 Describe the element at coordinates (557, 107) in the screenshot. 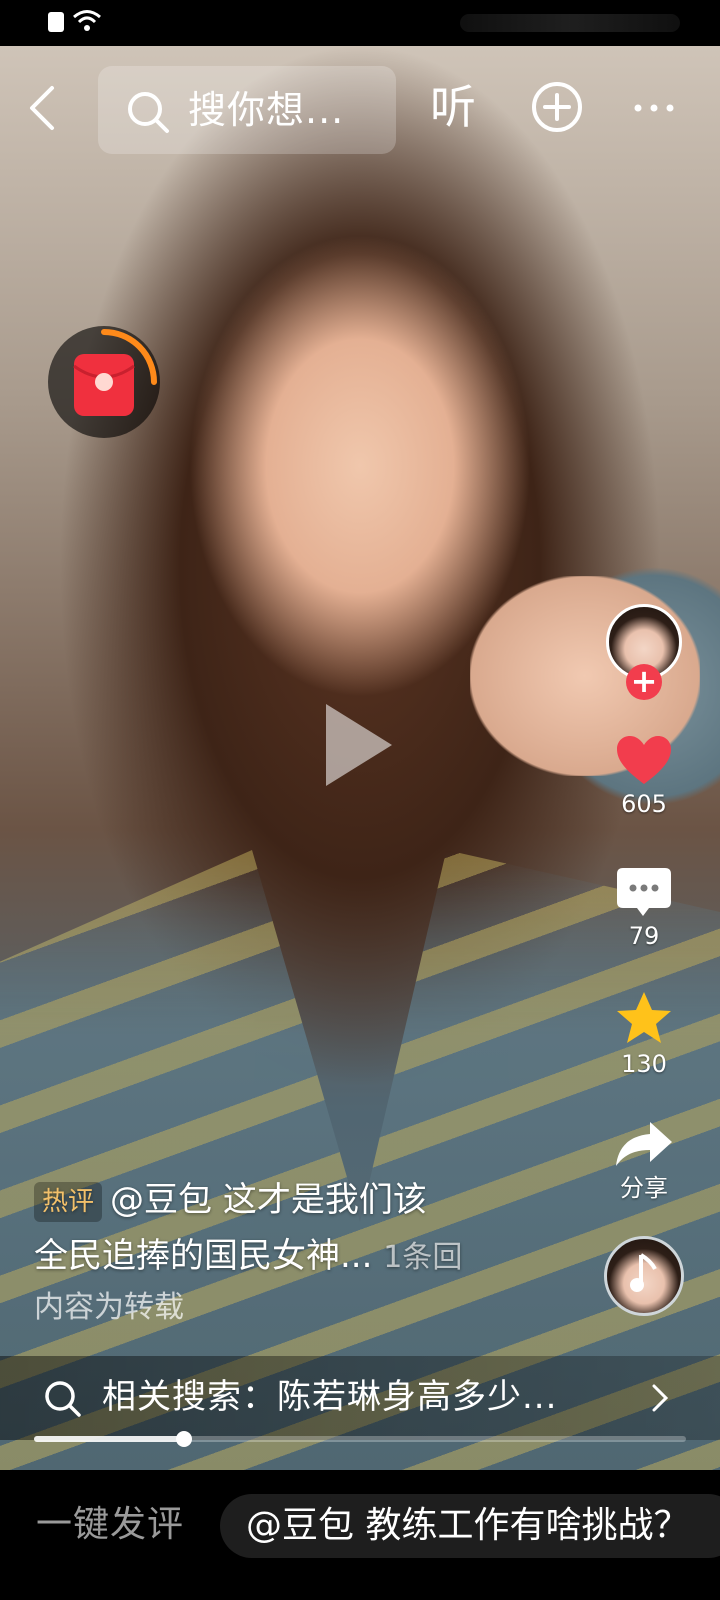

I see `add-icon` at that location.